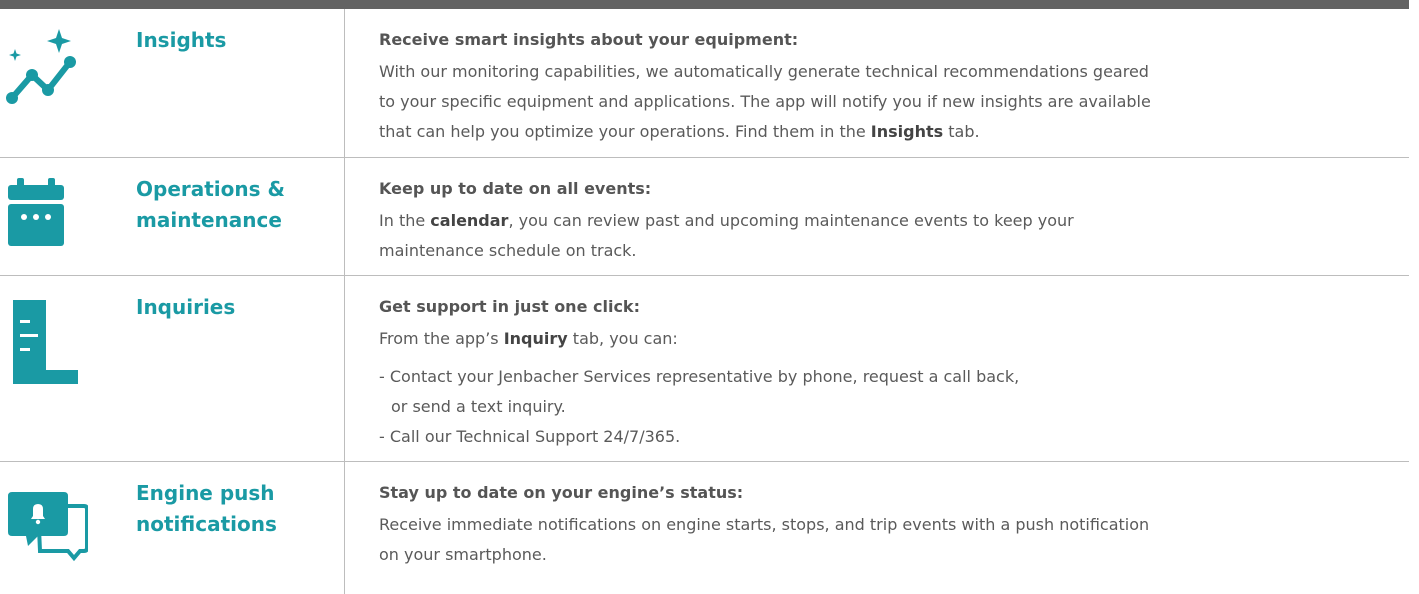 Image resolution: width=1419 pixels, height=594 pixels. Describe the element at coordinates (41, 66) in the screenshot. I see `insights-chart-icon` at that location.